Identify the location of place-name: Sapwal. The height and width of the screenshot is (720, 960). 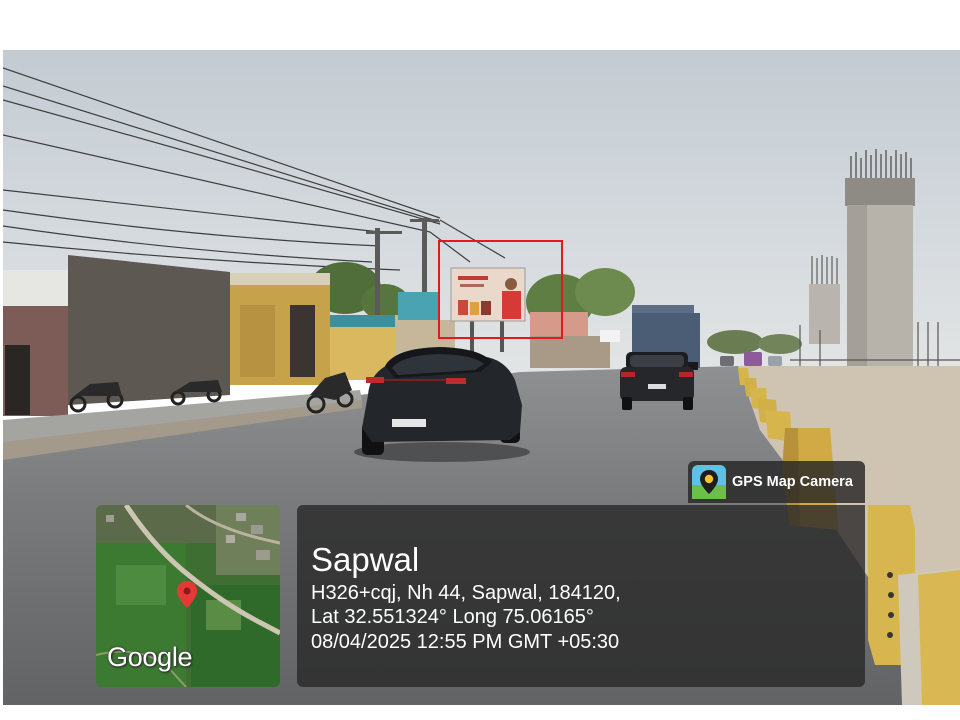
(365, 559).